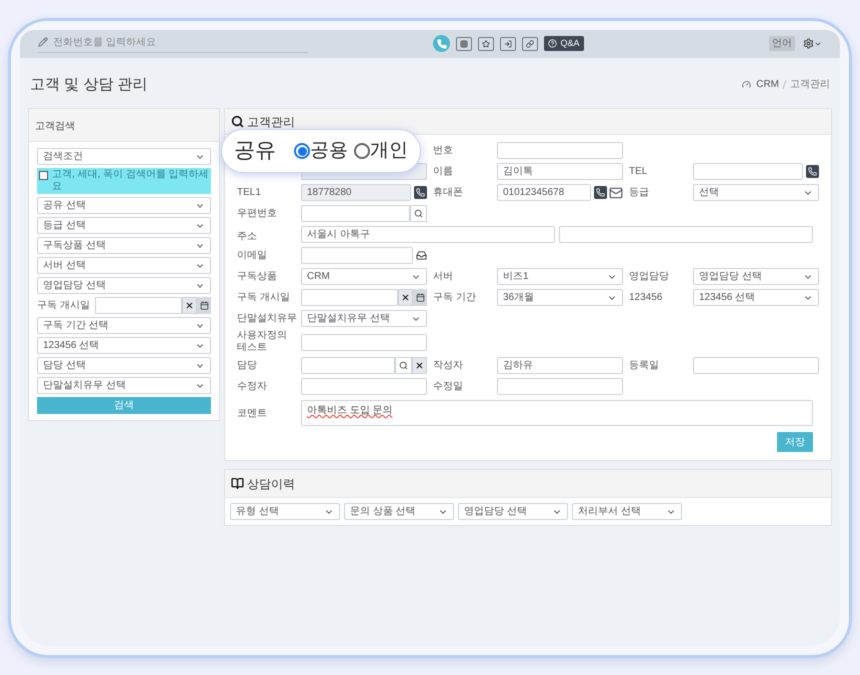 This screenshot has width=860, height=675. I want to click on field-label: 수정일, so click(448, 386).